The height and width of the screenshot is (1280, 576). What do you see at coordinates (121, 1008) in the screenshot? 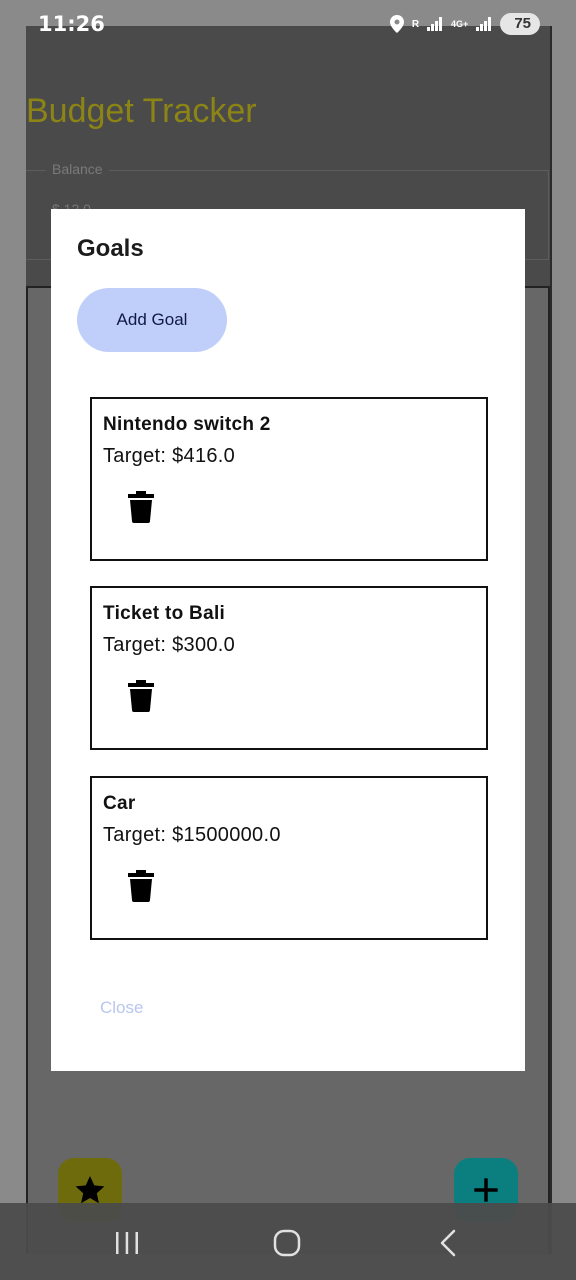
I see `close-button: Close` at bounding box center [121, 1008].